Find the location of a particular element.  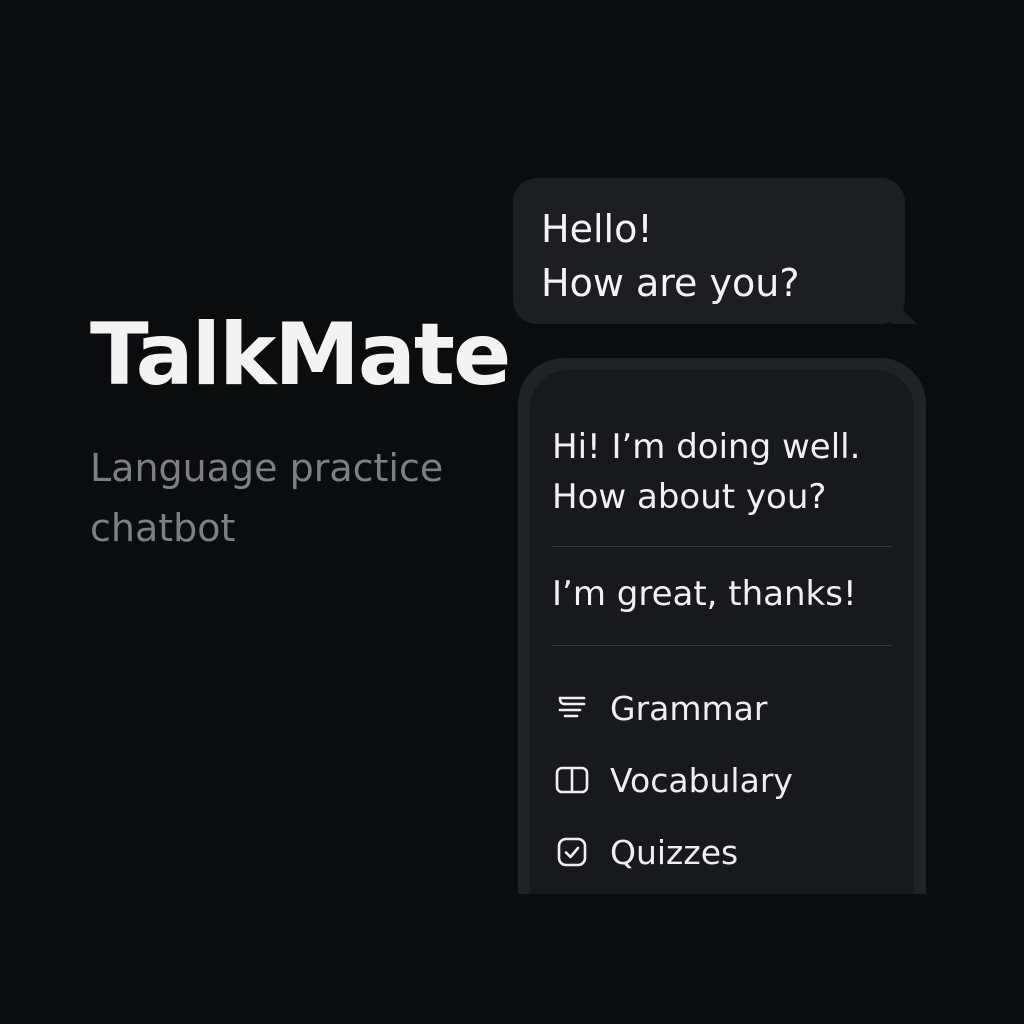

feature-item-grammar: Grammar is located at coordinates (722, 708).